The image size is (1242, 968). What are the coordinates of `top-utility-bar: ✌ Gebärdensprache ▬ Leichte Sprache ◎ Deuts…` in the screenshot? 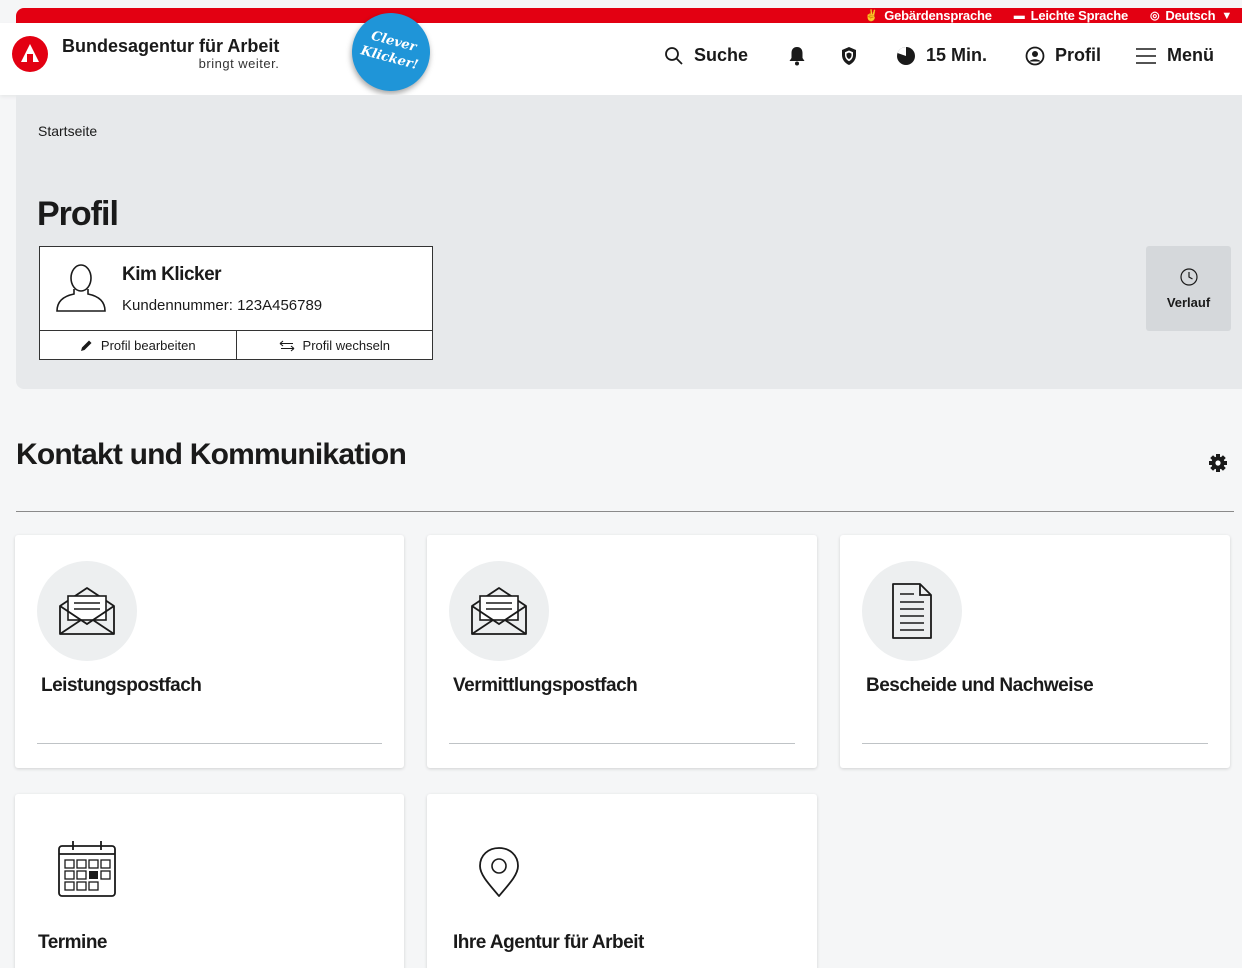 It's located at (629, 15).